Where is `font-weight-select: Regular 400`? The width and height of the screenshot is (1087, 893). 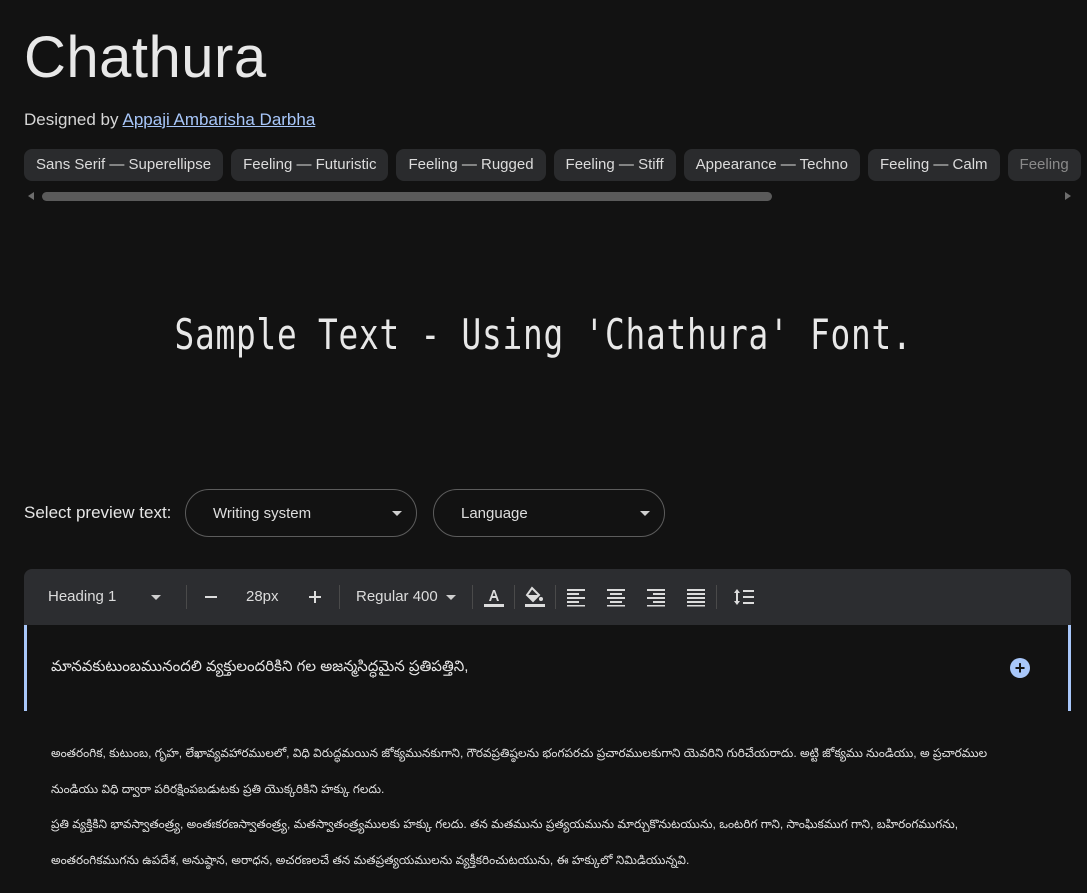
font-weight-select: Regular 400 is located at coordinates (397, 597).